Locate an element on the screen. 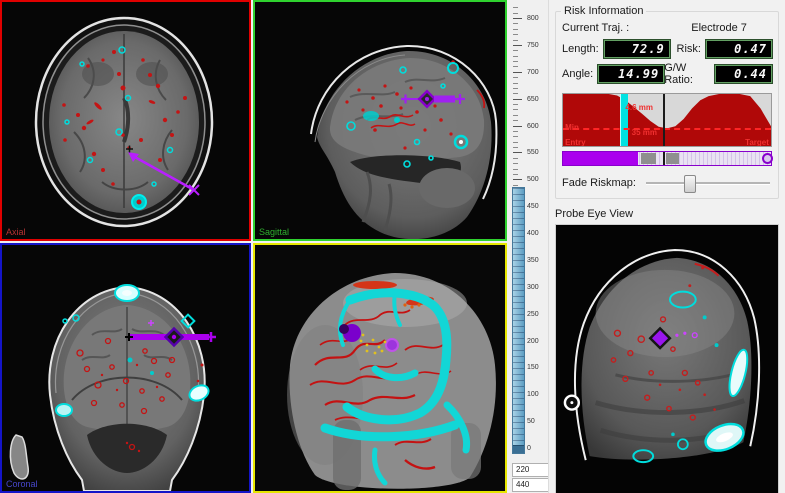 The image size is (785, 493). risk-display: 0.47 is located at coordinates (739, 49).